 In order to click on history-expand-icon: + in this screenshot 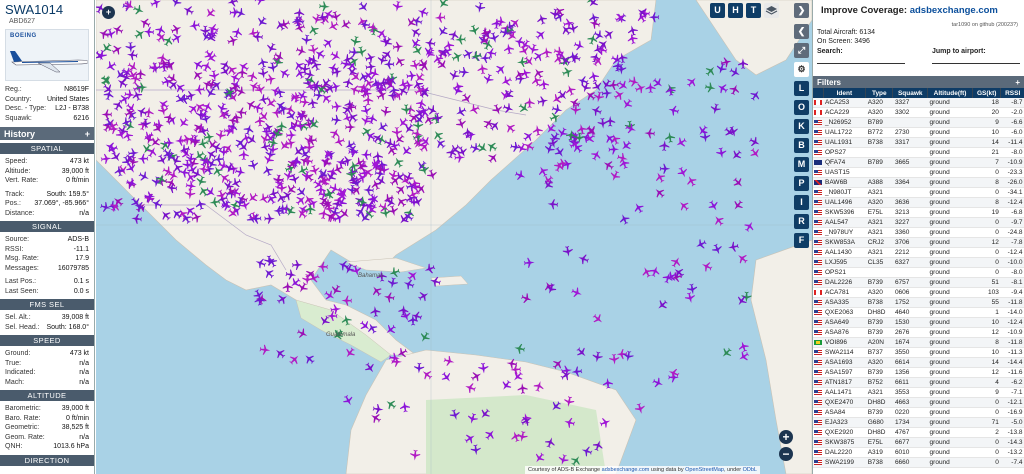, I will do `click(87, 134)`.